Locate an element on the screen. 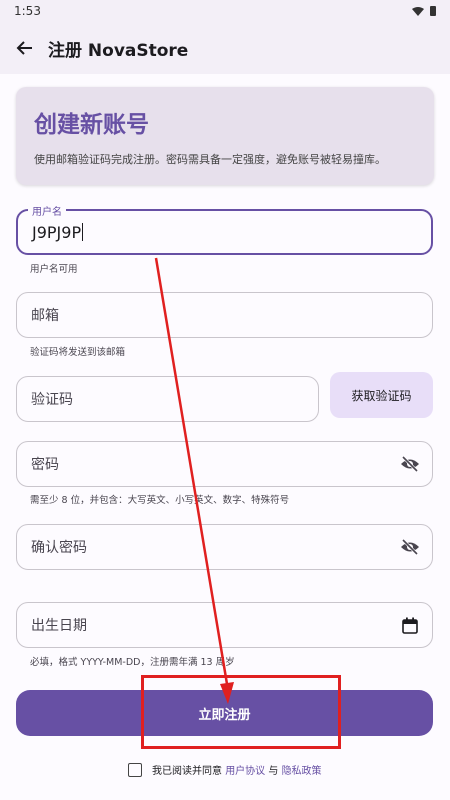  status-time: 1:53 is located at coordinates (27, 11).